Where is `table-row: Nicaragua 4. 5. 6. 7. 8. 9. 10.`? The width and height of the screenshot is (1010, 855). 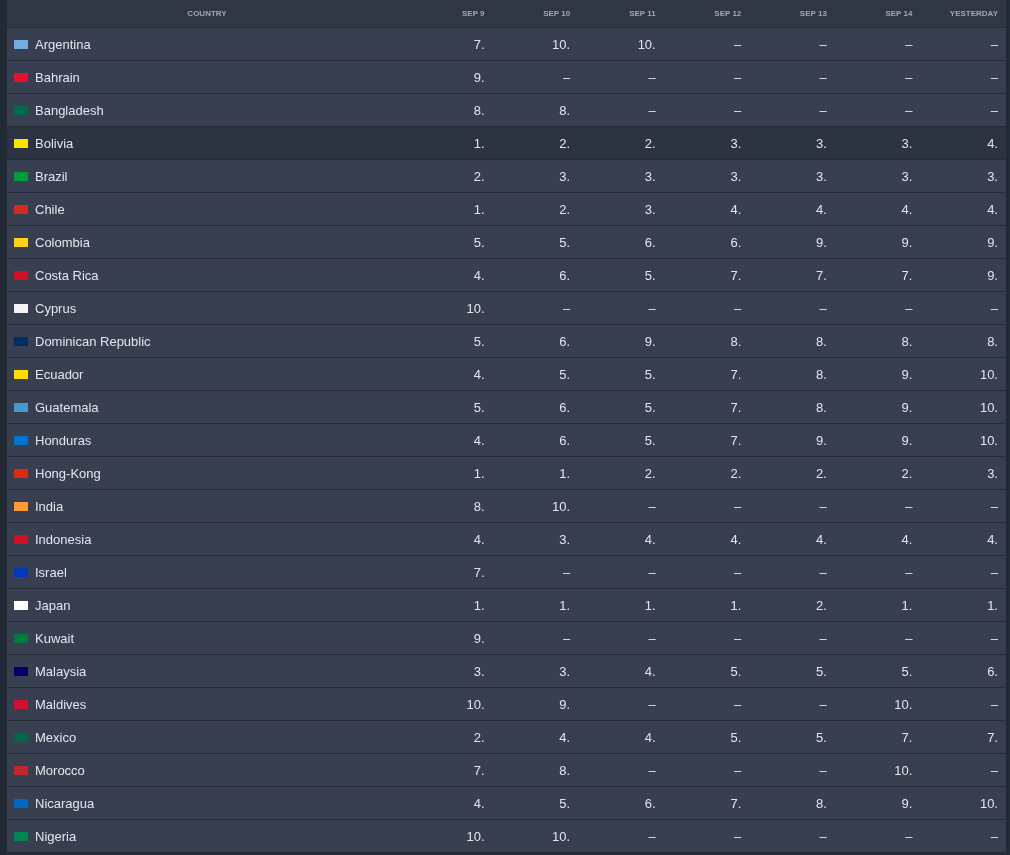
table-row: Nicaragua 4. 5. 6. 7. 8. 9. 10. is located at coordinates (506, 803).